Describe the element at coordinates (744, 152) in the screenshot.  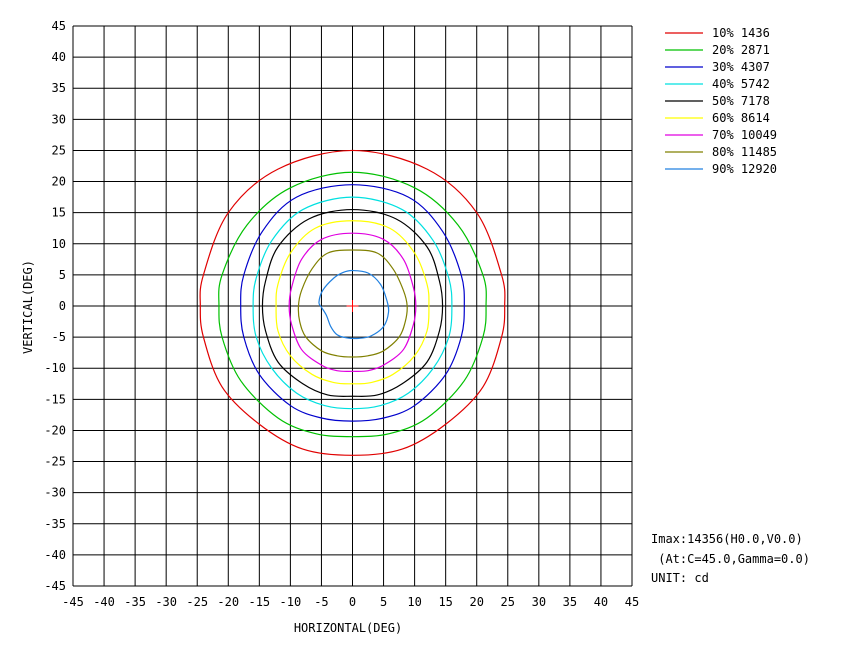
I see `legend-entry-label: 80% 11485` at that location.